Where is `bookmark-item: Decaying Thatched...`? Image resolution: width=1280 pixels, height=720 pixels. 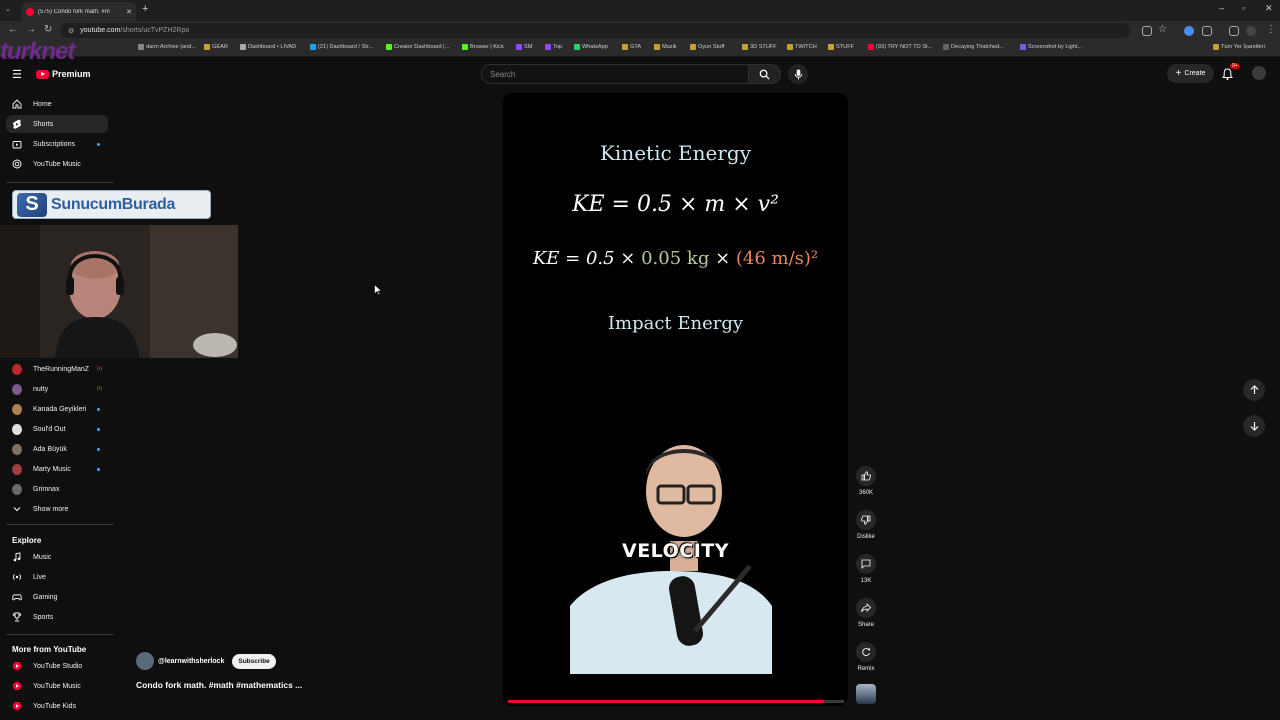
bookmark-item: Decaying Thatched... is located at coordinates (973, 47).